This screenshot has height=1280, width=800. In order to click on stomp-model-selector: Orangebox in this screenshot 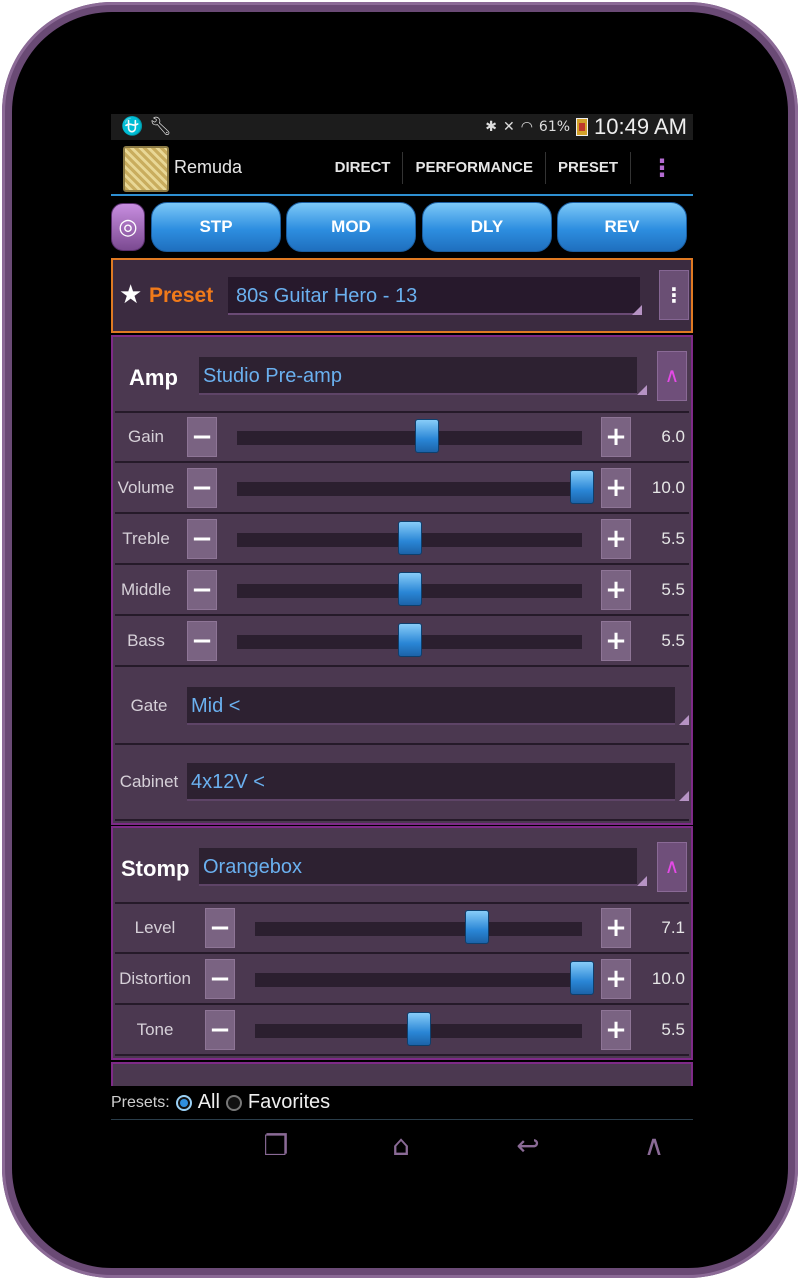, I will do `click(423, 867)`.